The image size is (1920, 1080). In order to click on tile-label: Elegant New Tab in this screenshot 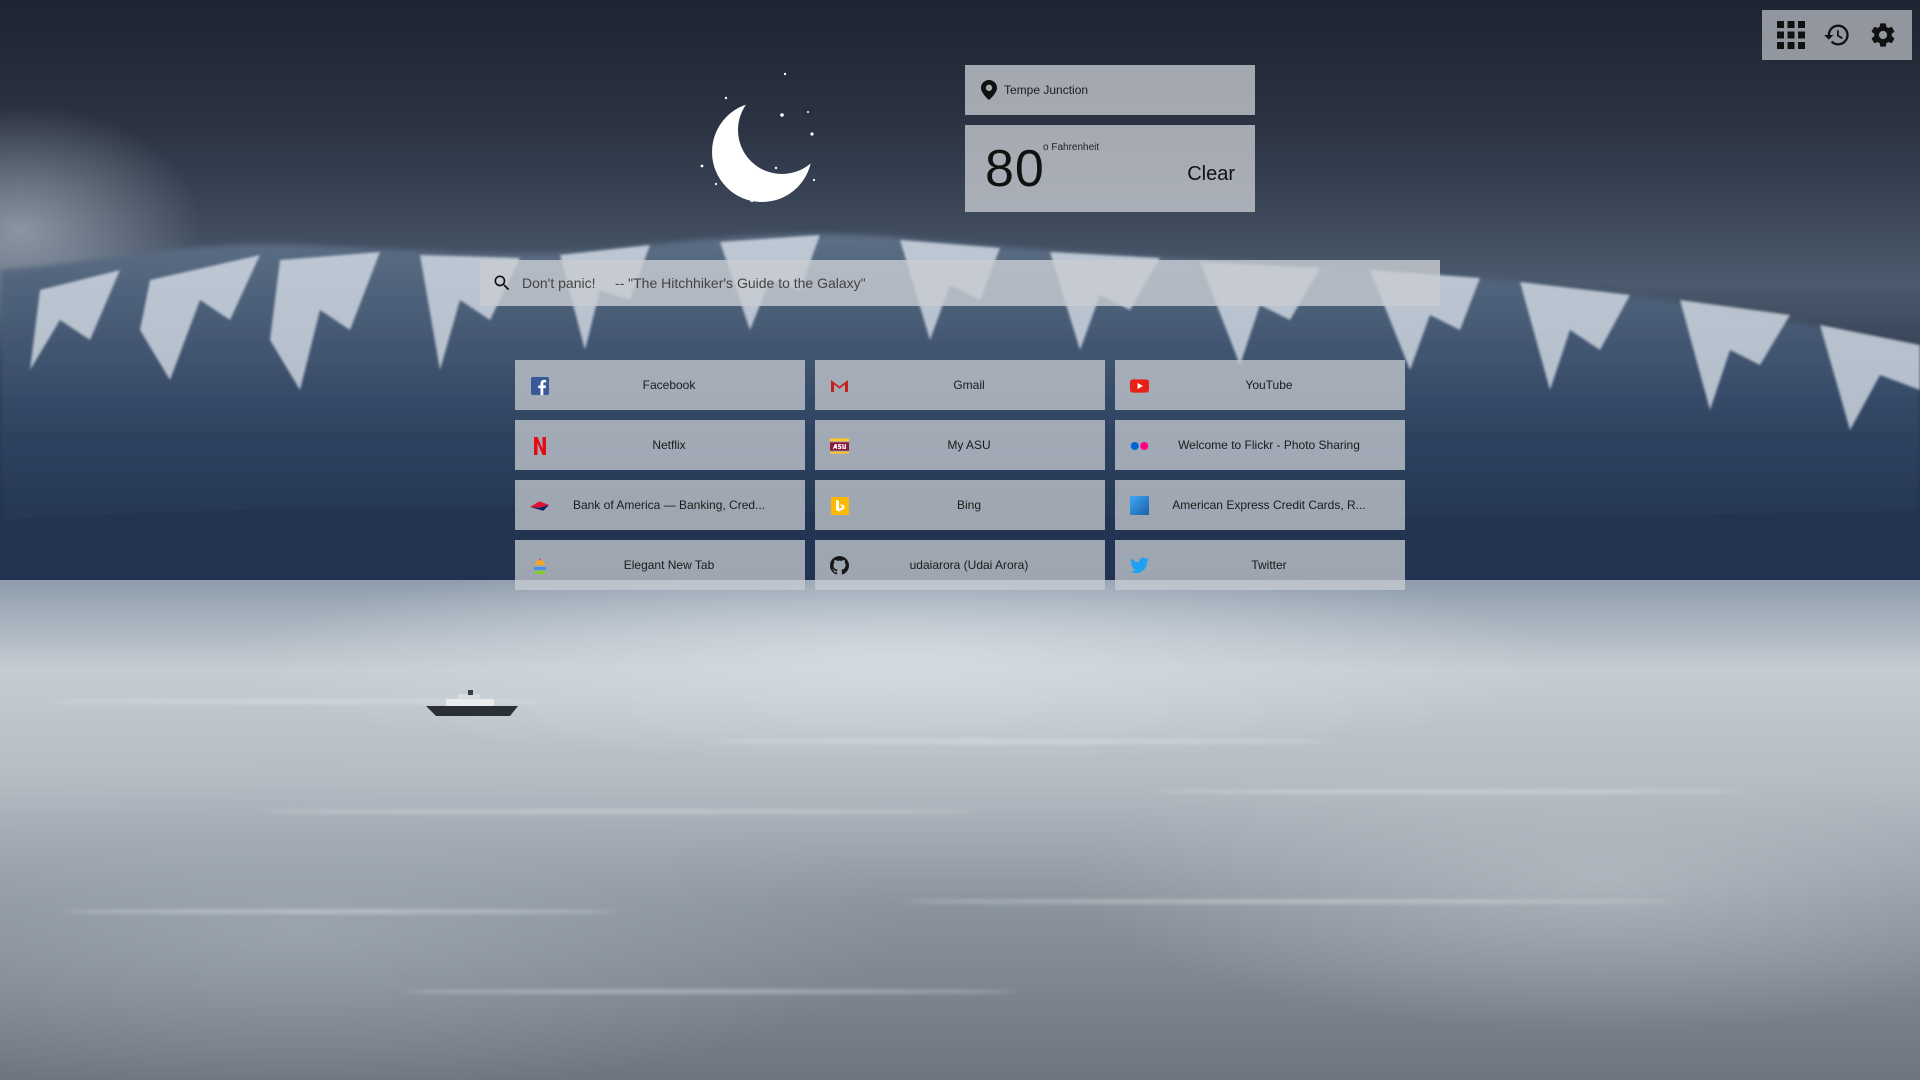, I will do `click(669, 565)`.